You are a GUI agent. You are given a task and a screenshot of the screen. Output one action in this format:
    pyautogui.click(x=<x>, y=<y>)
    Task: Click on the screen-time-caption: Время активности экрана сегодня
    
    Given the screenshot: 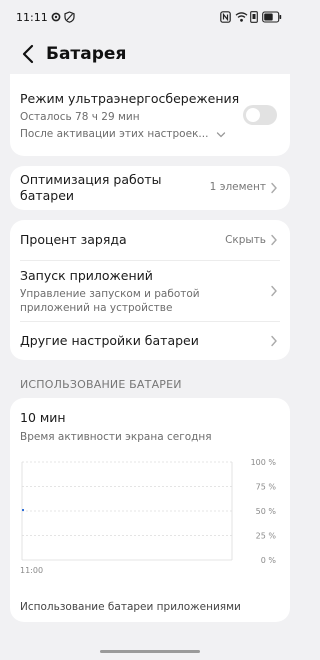 What is the action you would take?
    pyautogui.click(x=116, y=437)
    